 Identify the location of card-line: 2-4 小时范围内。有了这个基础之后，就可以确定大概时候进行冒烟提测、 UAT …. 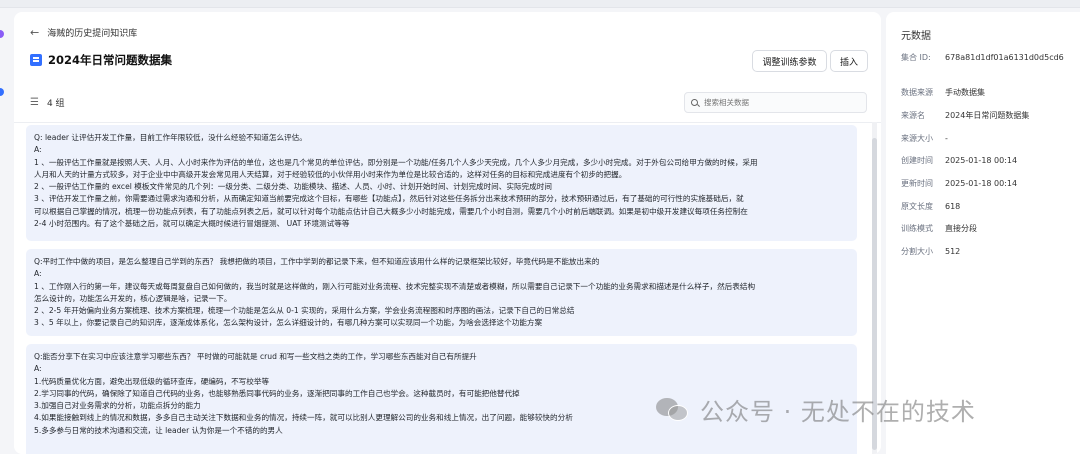
(192, 224).